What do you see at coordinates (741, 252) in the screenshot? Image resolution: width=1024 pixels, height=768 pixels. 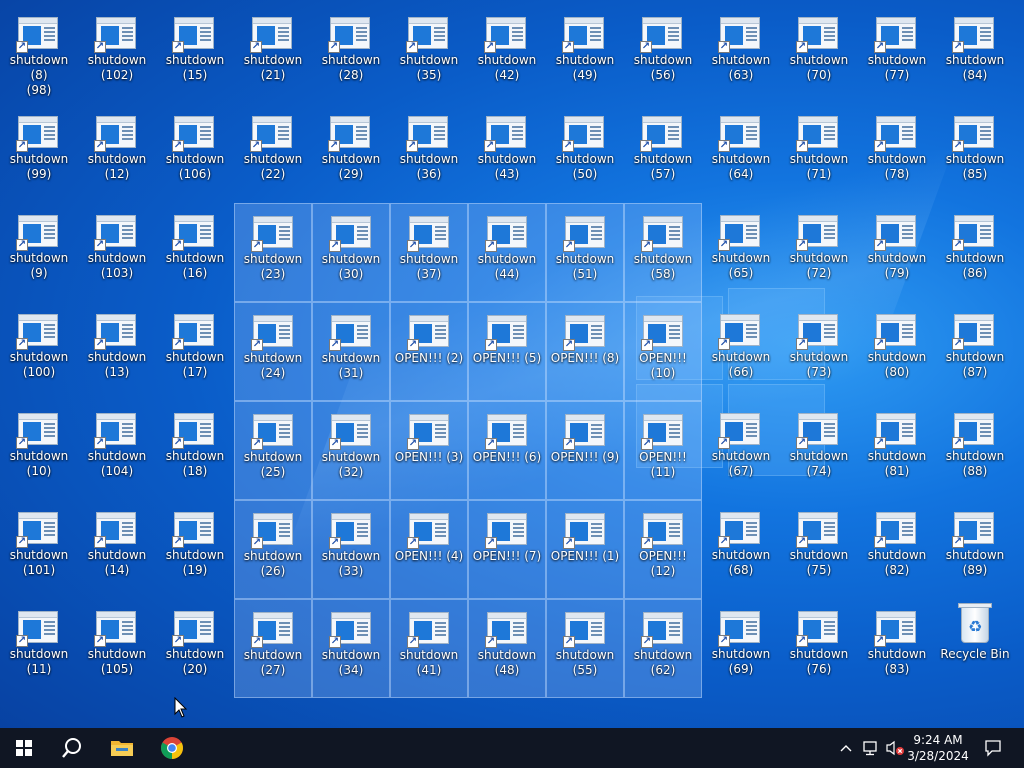 I see `desktop-shortcut: ↗ shutdown (65)` at bounding box center [741, 252].